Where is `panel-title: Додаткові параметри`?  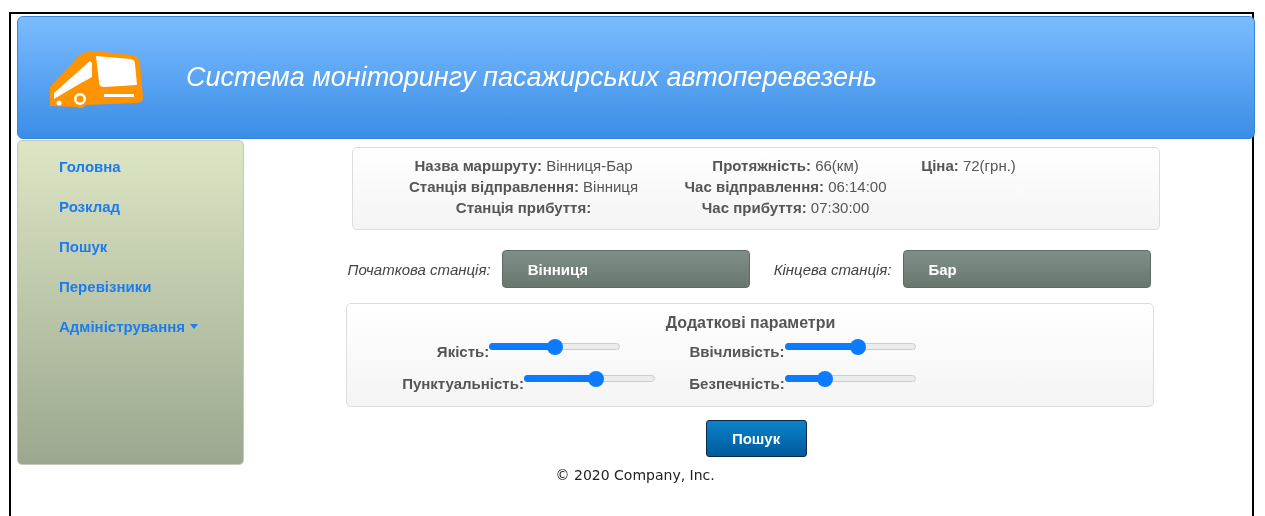 panel-title: Додаткові параметри is located at coordinates (750, 323).